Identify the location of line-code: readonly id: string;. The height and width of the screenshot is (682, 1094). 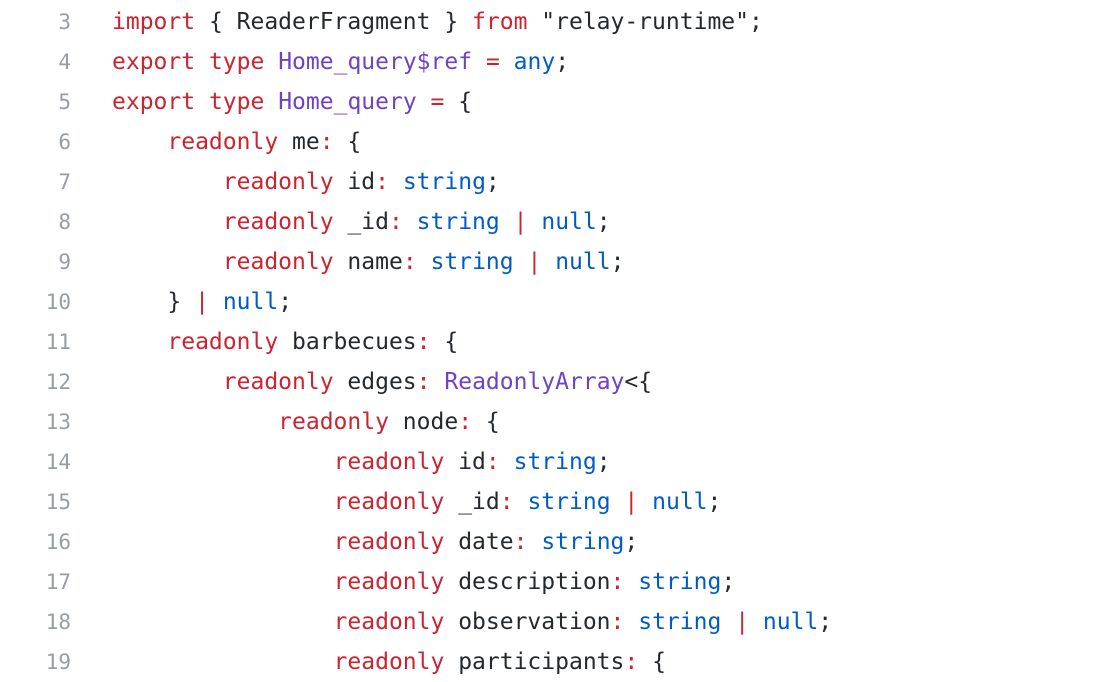
(306, 182).